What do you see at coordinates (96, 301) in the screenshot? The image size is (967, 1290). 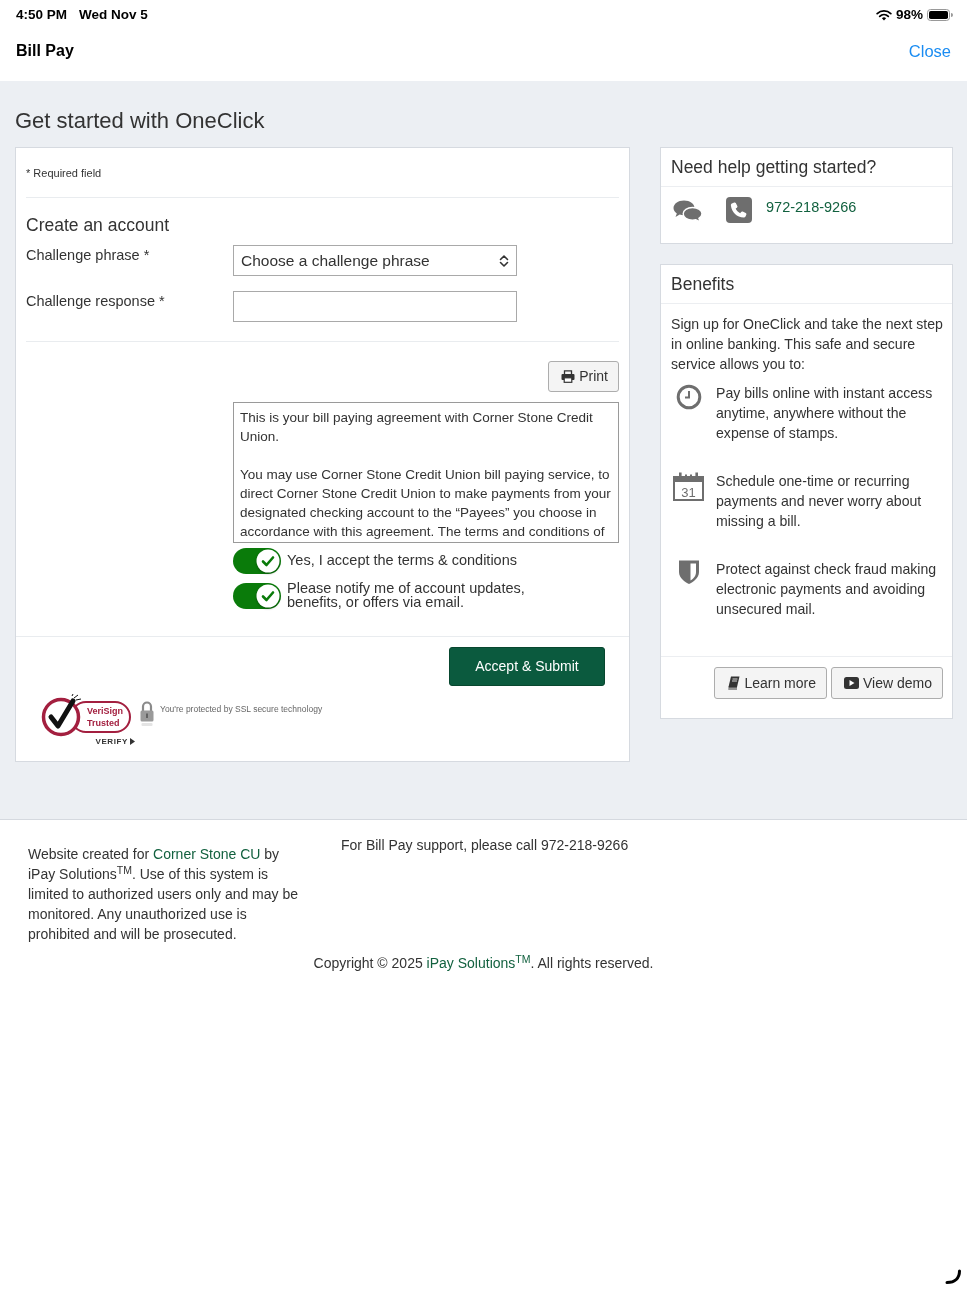 I see `field-label: Challenge response *` at bounding box center [96, 301].